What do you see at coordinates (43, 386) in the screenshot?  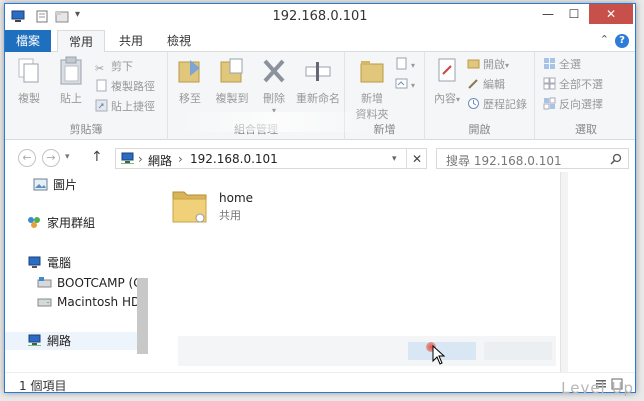 I see `item-count: 1 個項目` at bounding box center [43, 386].